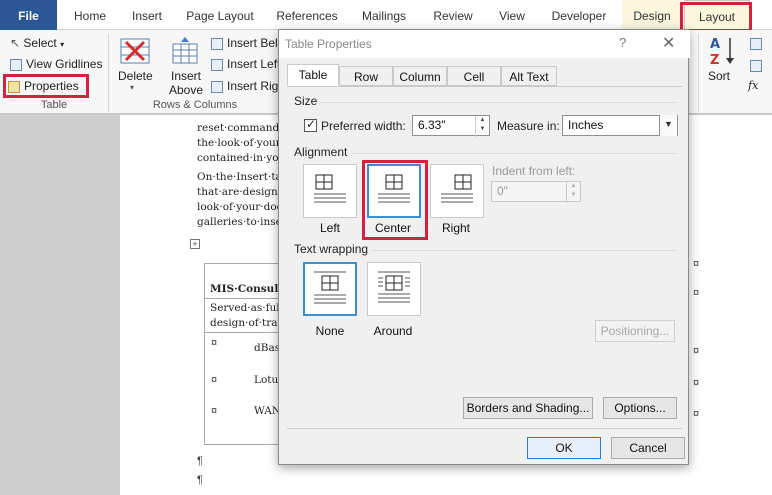 Image resolution: width=772 pixels, height=495 pixels. I want to click on tab-design: Design, so click(652, 15).